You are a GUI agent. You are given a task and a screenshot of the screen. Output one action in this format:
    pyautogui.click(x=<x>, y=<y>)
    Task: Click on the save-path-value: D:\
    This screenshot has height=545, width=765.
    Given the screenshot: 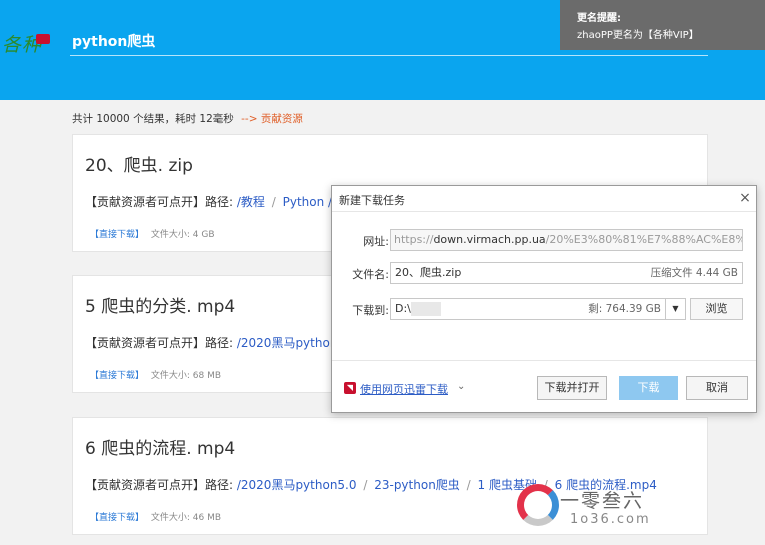 What is the action you would take?
    pyautogui.click(x=403, y=308)
    